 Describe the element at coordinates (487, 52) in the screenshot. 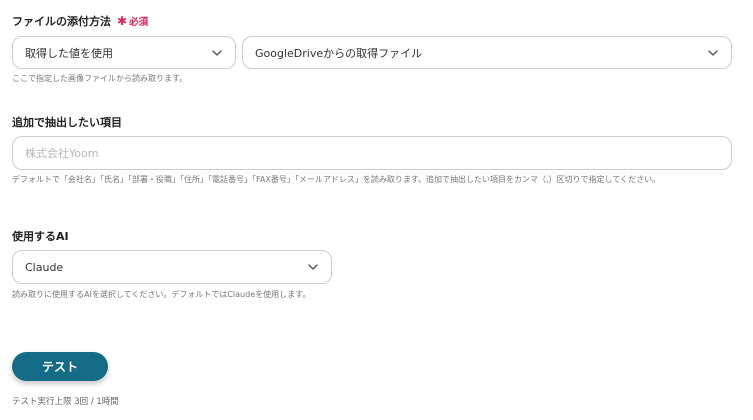

I see `attach-file-select: GoogleDriveからの取得ファイル` at that location.